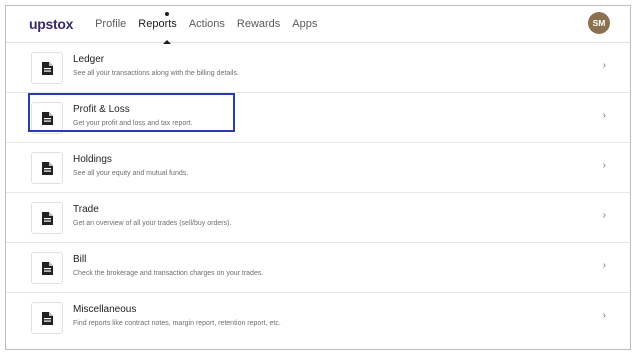  Describe the element at coordinates (80, 259) in the screenshot. I see `report-title: Bill` at that location.